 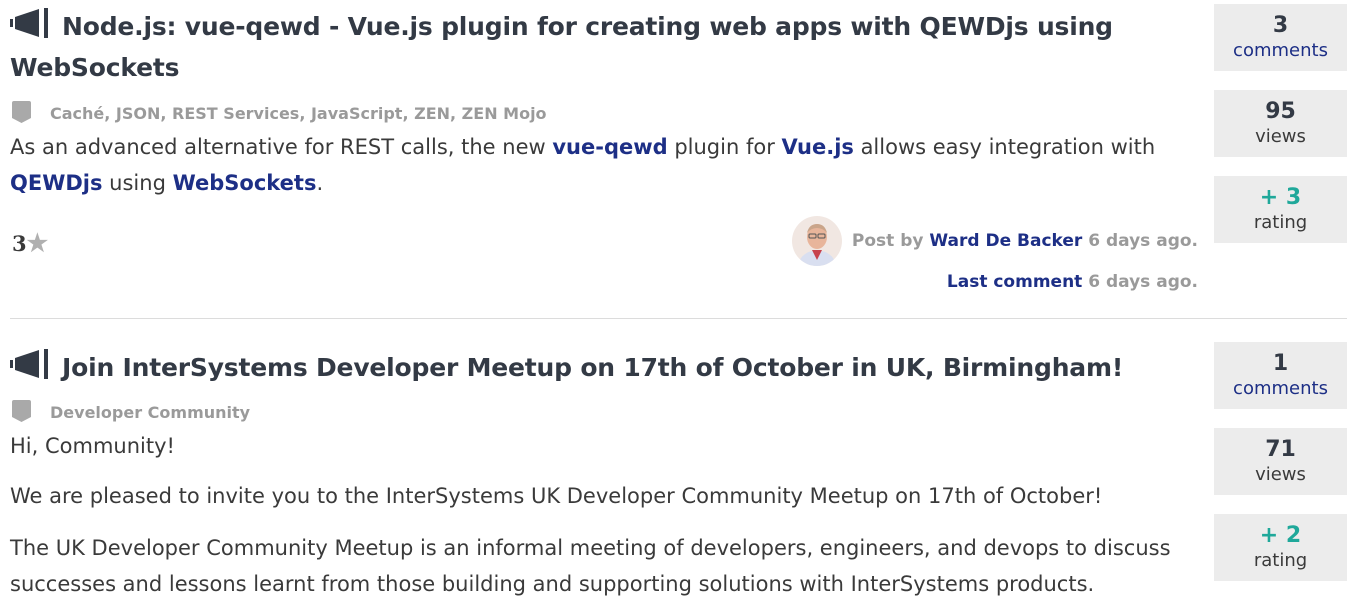 What do you see at coordinates (92, 446) in the screenshot?
I see `post-paragraph: Hi, Community!` at bounding box center [92, 446].